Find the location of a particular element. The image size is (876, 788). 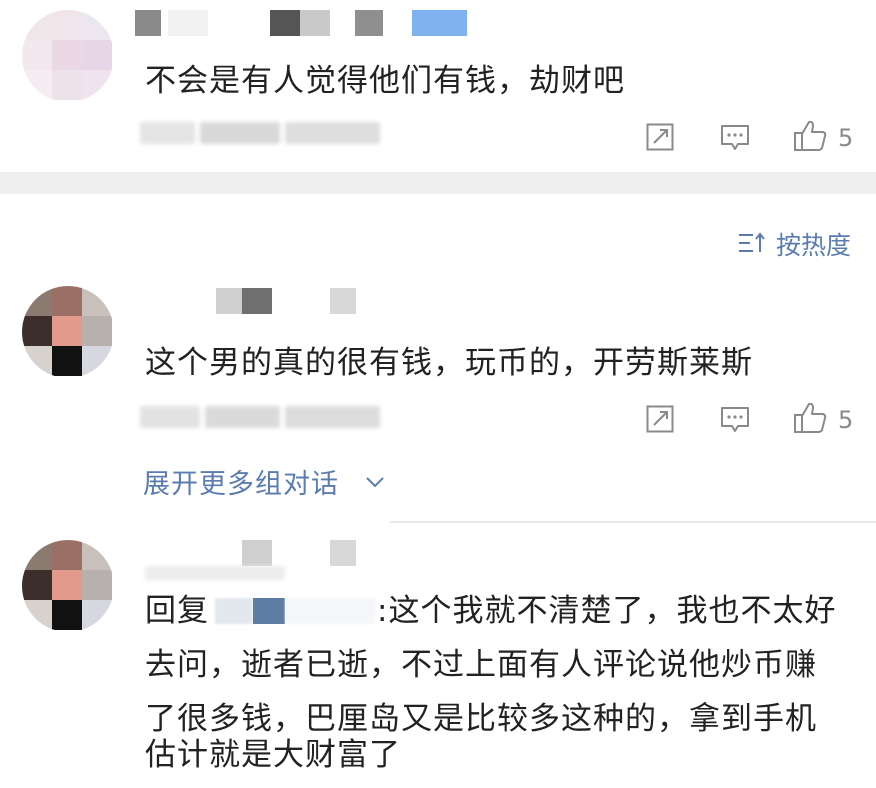

reply-text-line-2: 去问，逝者已逝，不过上面有人评论说他炒币赚 is located at coordinates (481, 665).